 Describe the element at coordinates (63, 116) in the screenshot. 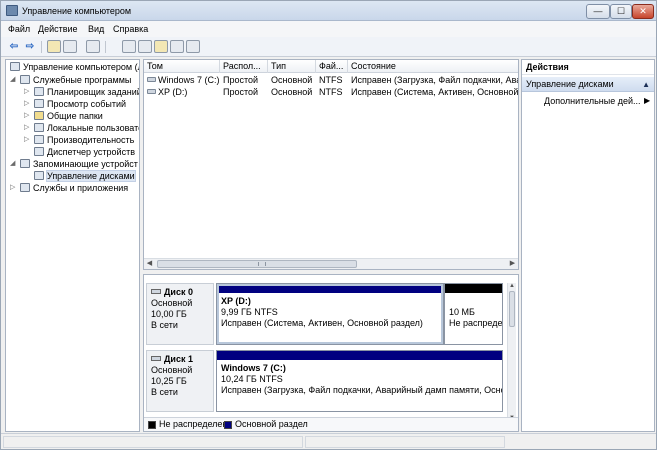

I see `tree-shared-folders: ▷ Общие папки` at that location.